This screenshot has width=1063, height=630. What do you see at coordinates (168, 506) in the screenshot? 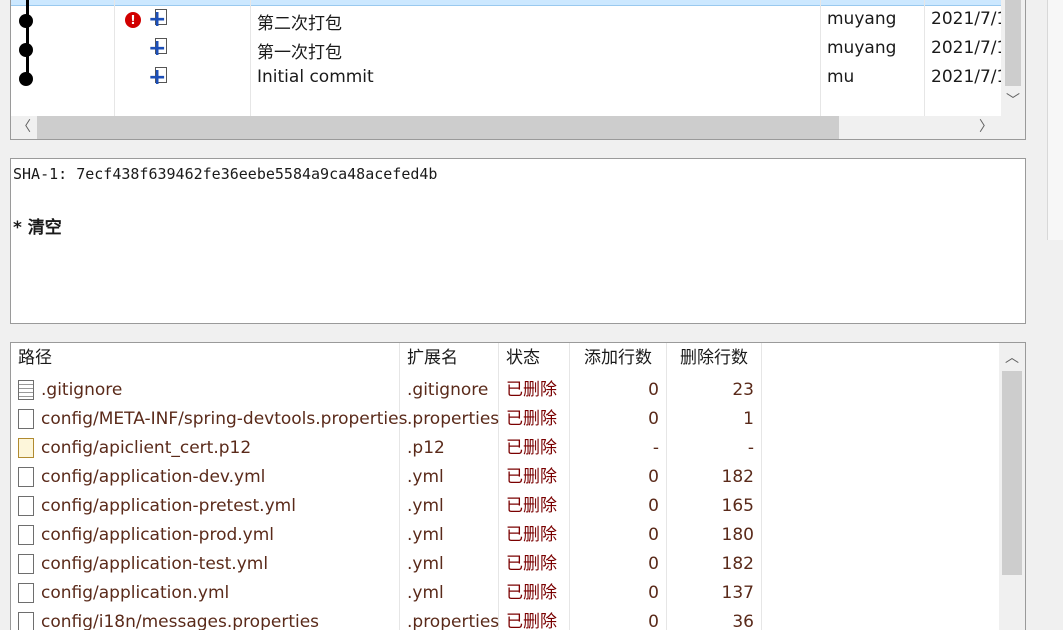
I see `file-path: config/application-pretest.yml` at bounding box center [168, 506].